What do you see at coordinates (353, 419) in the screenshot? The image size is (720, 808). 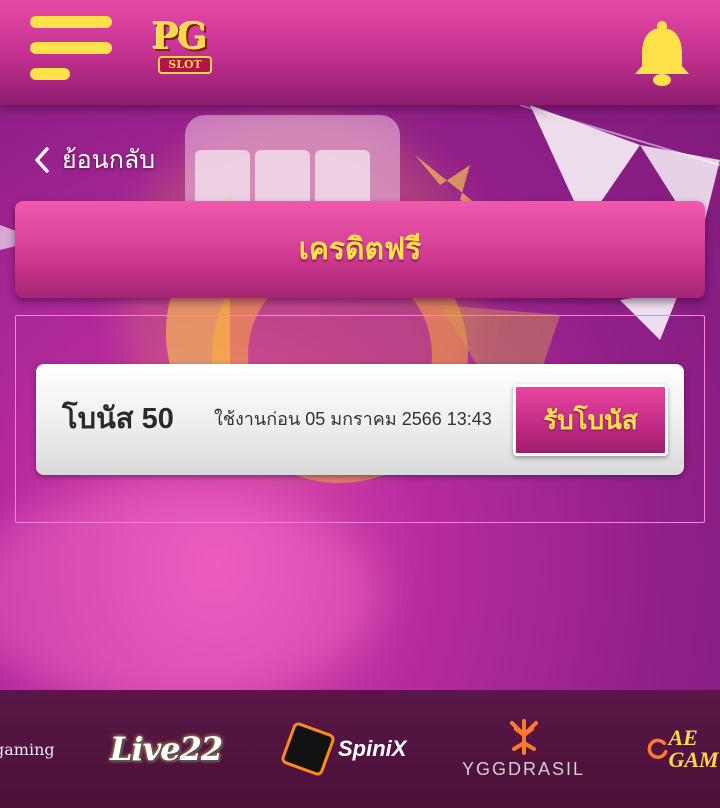 I see `bonus-expiry: ใช้งานก่อน 05 มกราคม 2566 13:43` at bounding box center [353, 419].